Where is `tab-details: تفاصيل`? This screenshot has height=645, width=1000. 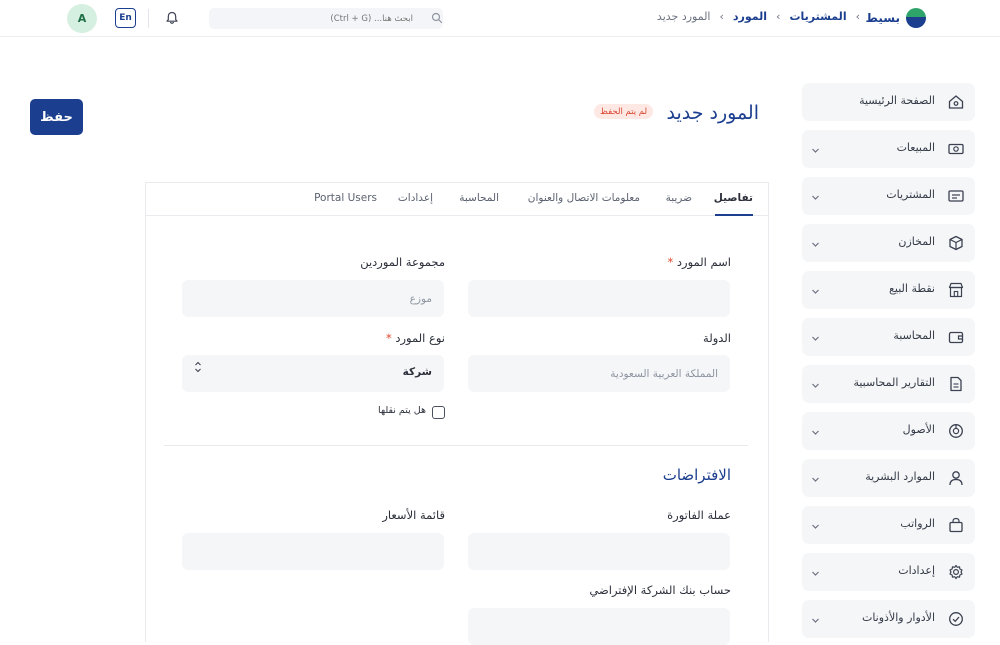 tab-details: تفاصيل is located at coordinates (733, 198).